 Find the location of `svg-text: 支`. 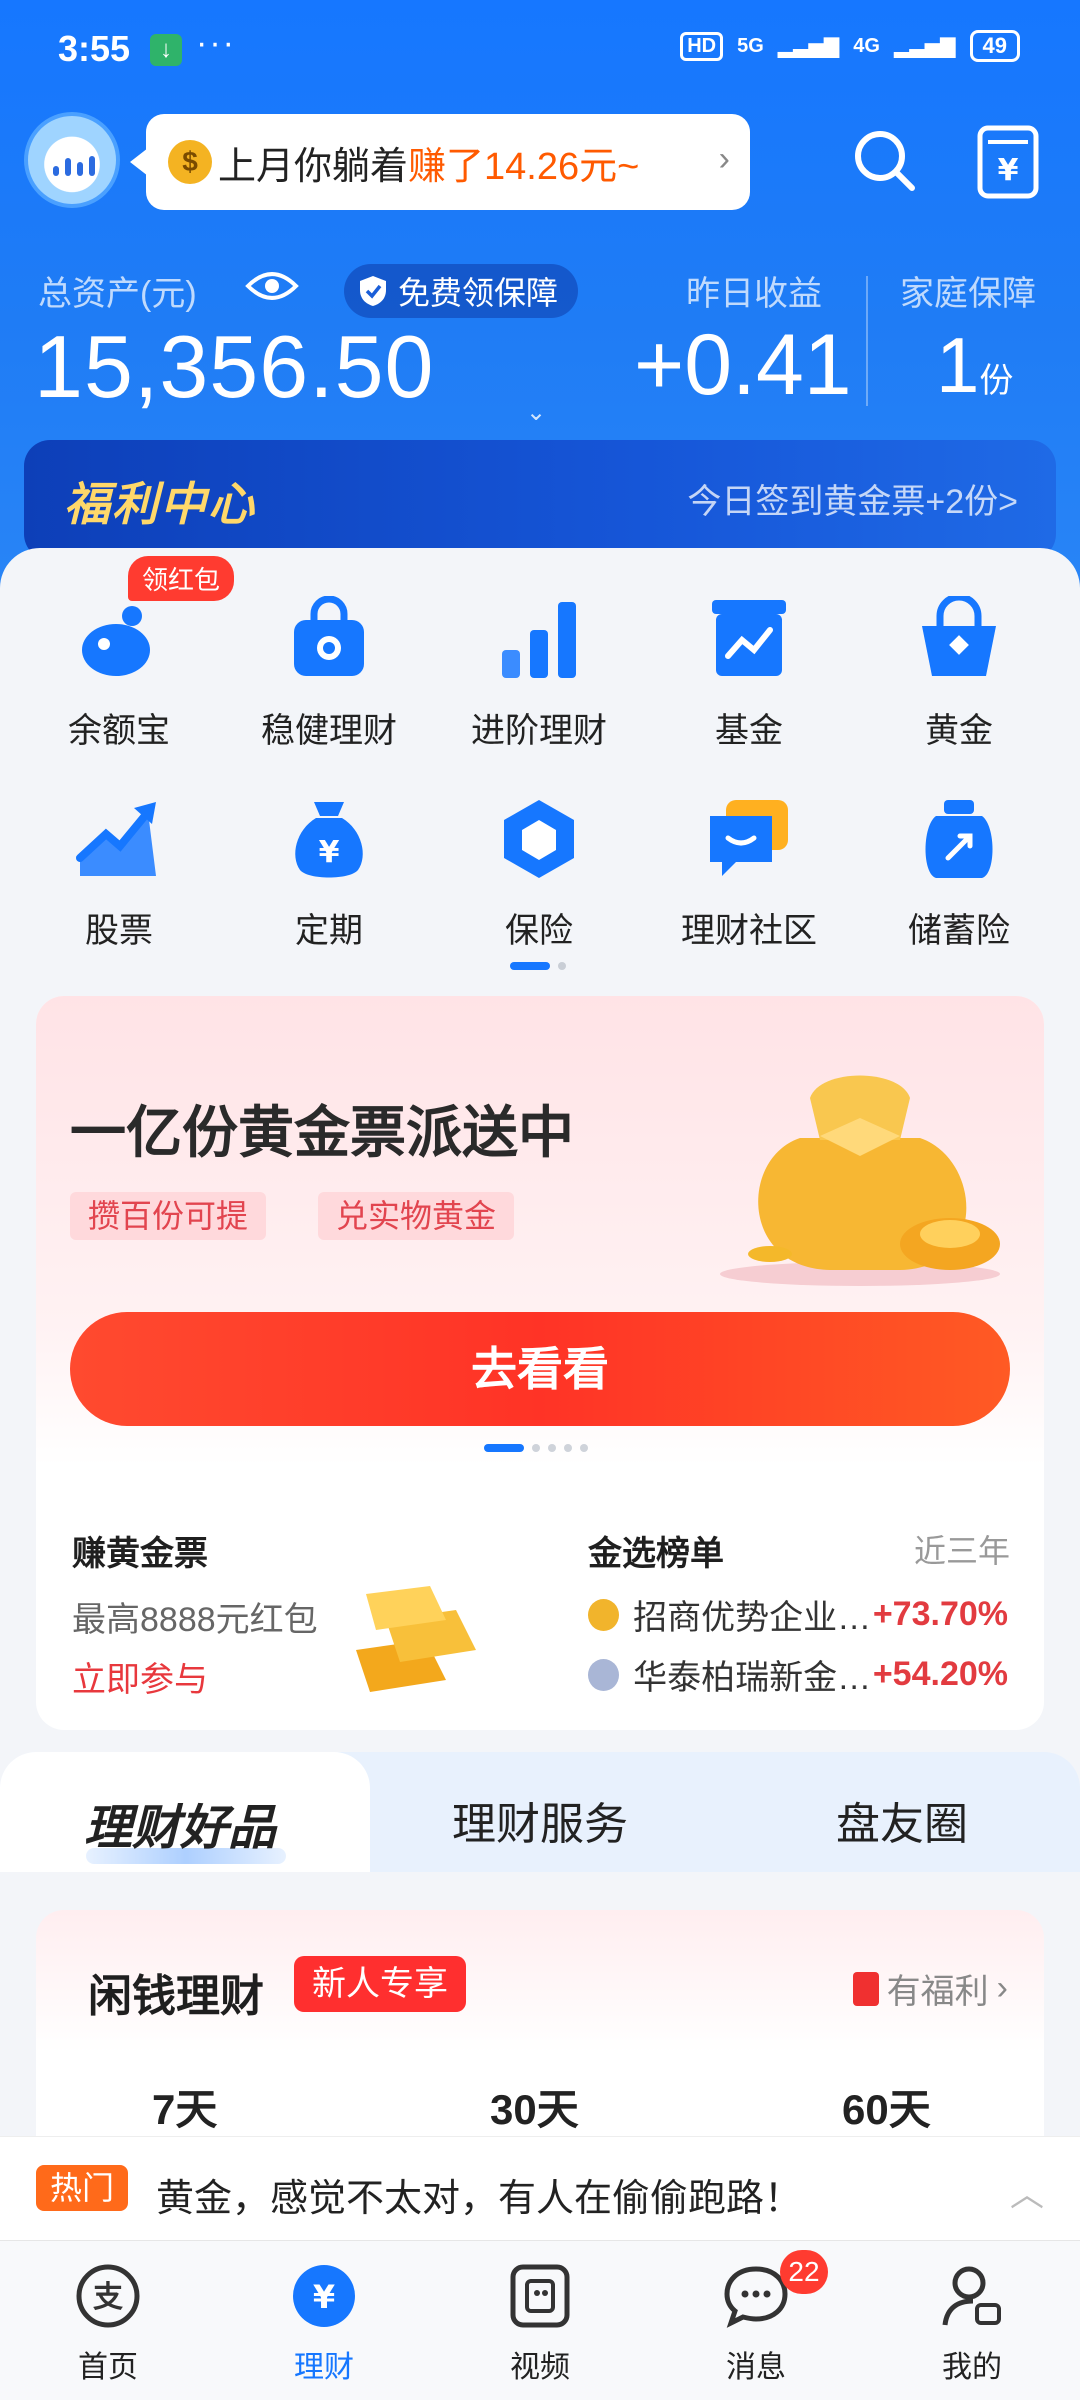

svg-text: 支 is located at coordinates (108, 2297).